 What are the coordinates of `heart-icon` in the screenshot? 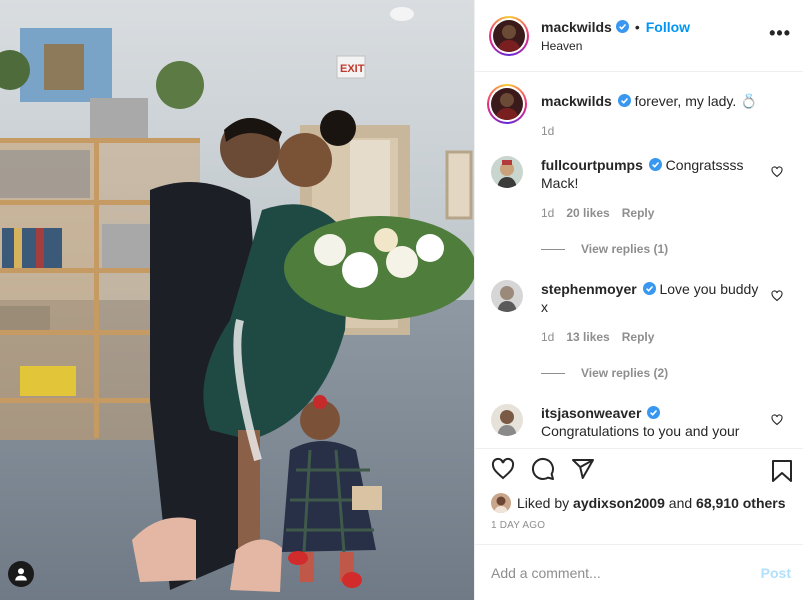 It's located at (503, 469).